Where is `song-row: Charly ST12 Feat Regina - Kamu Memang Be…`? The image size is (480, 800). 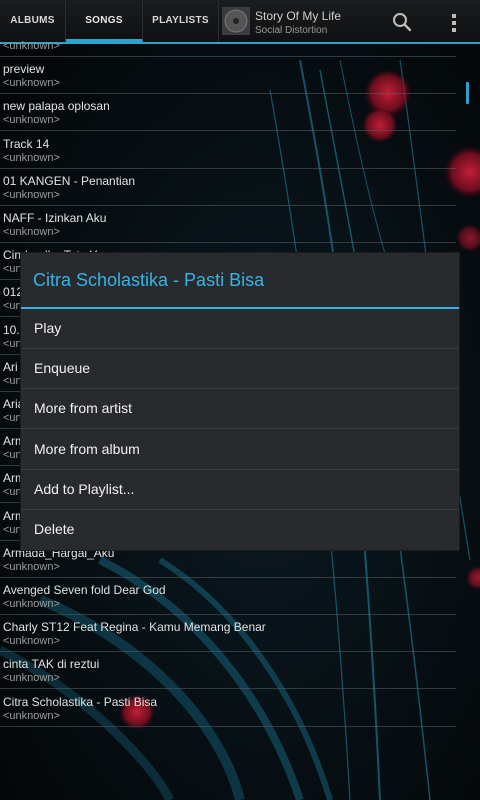
song-row: Charly ST12 Feat Regina - Kamu Memang Be… is located at coordinates (228, 634).